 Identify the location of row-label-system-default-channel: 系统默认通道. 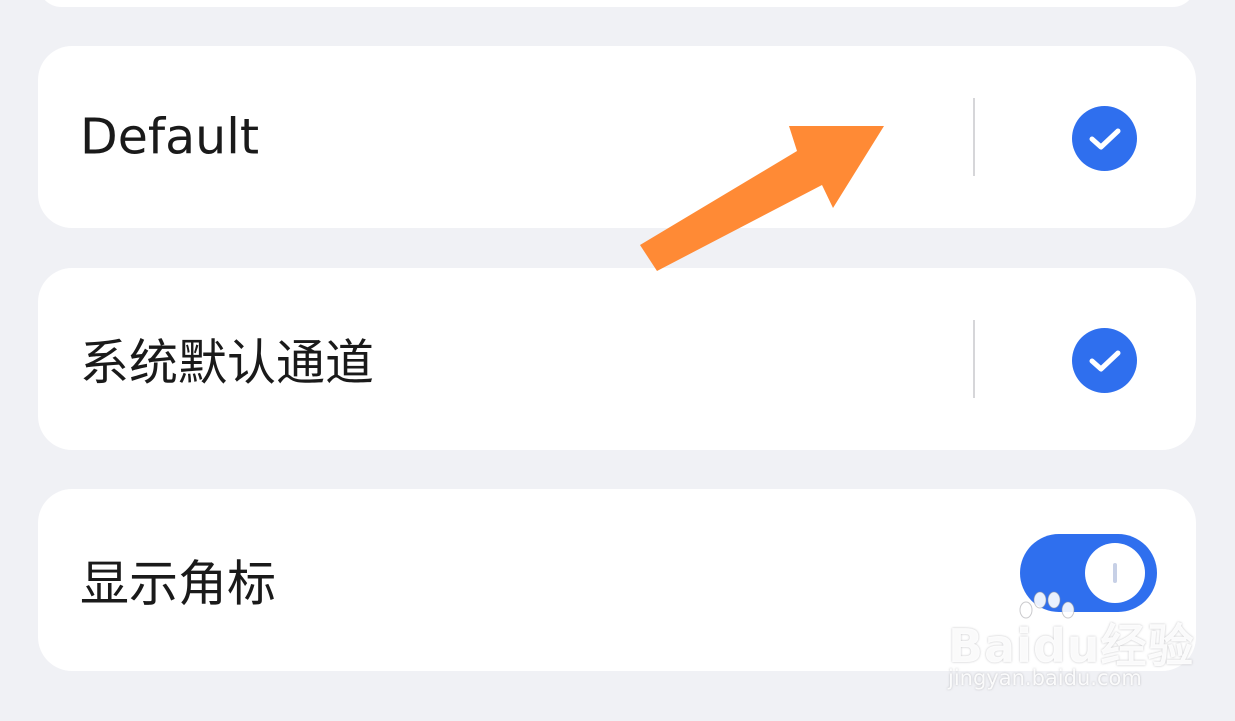
(227, 363).